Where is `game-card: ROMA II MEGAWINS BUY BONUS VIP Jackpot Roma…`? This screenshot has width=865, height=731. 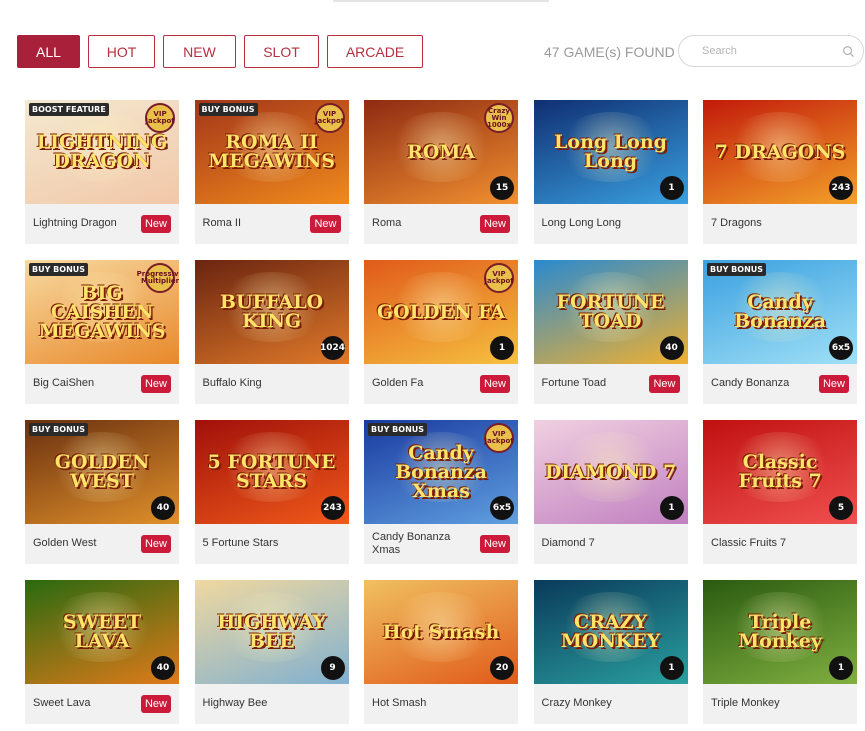 game-card: ROMA II MEGAWINS BUY BONUS VIP Jackpot Roma… is located at coordinates (271, 172).